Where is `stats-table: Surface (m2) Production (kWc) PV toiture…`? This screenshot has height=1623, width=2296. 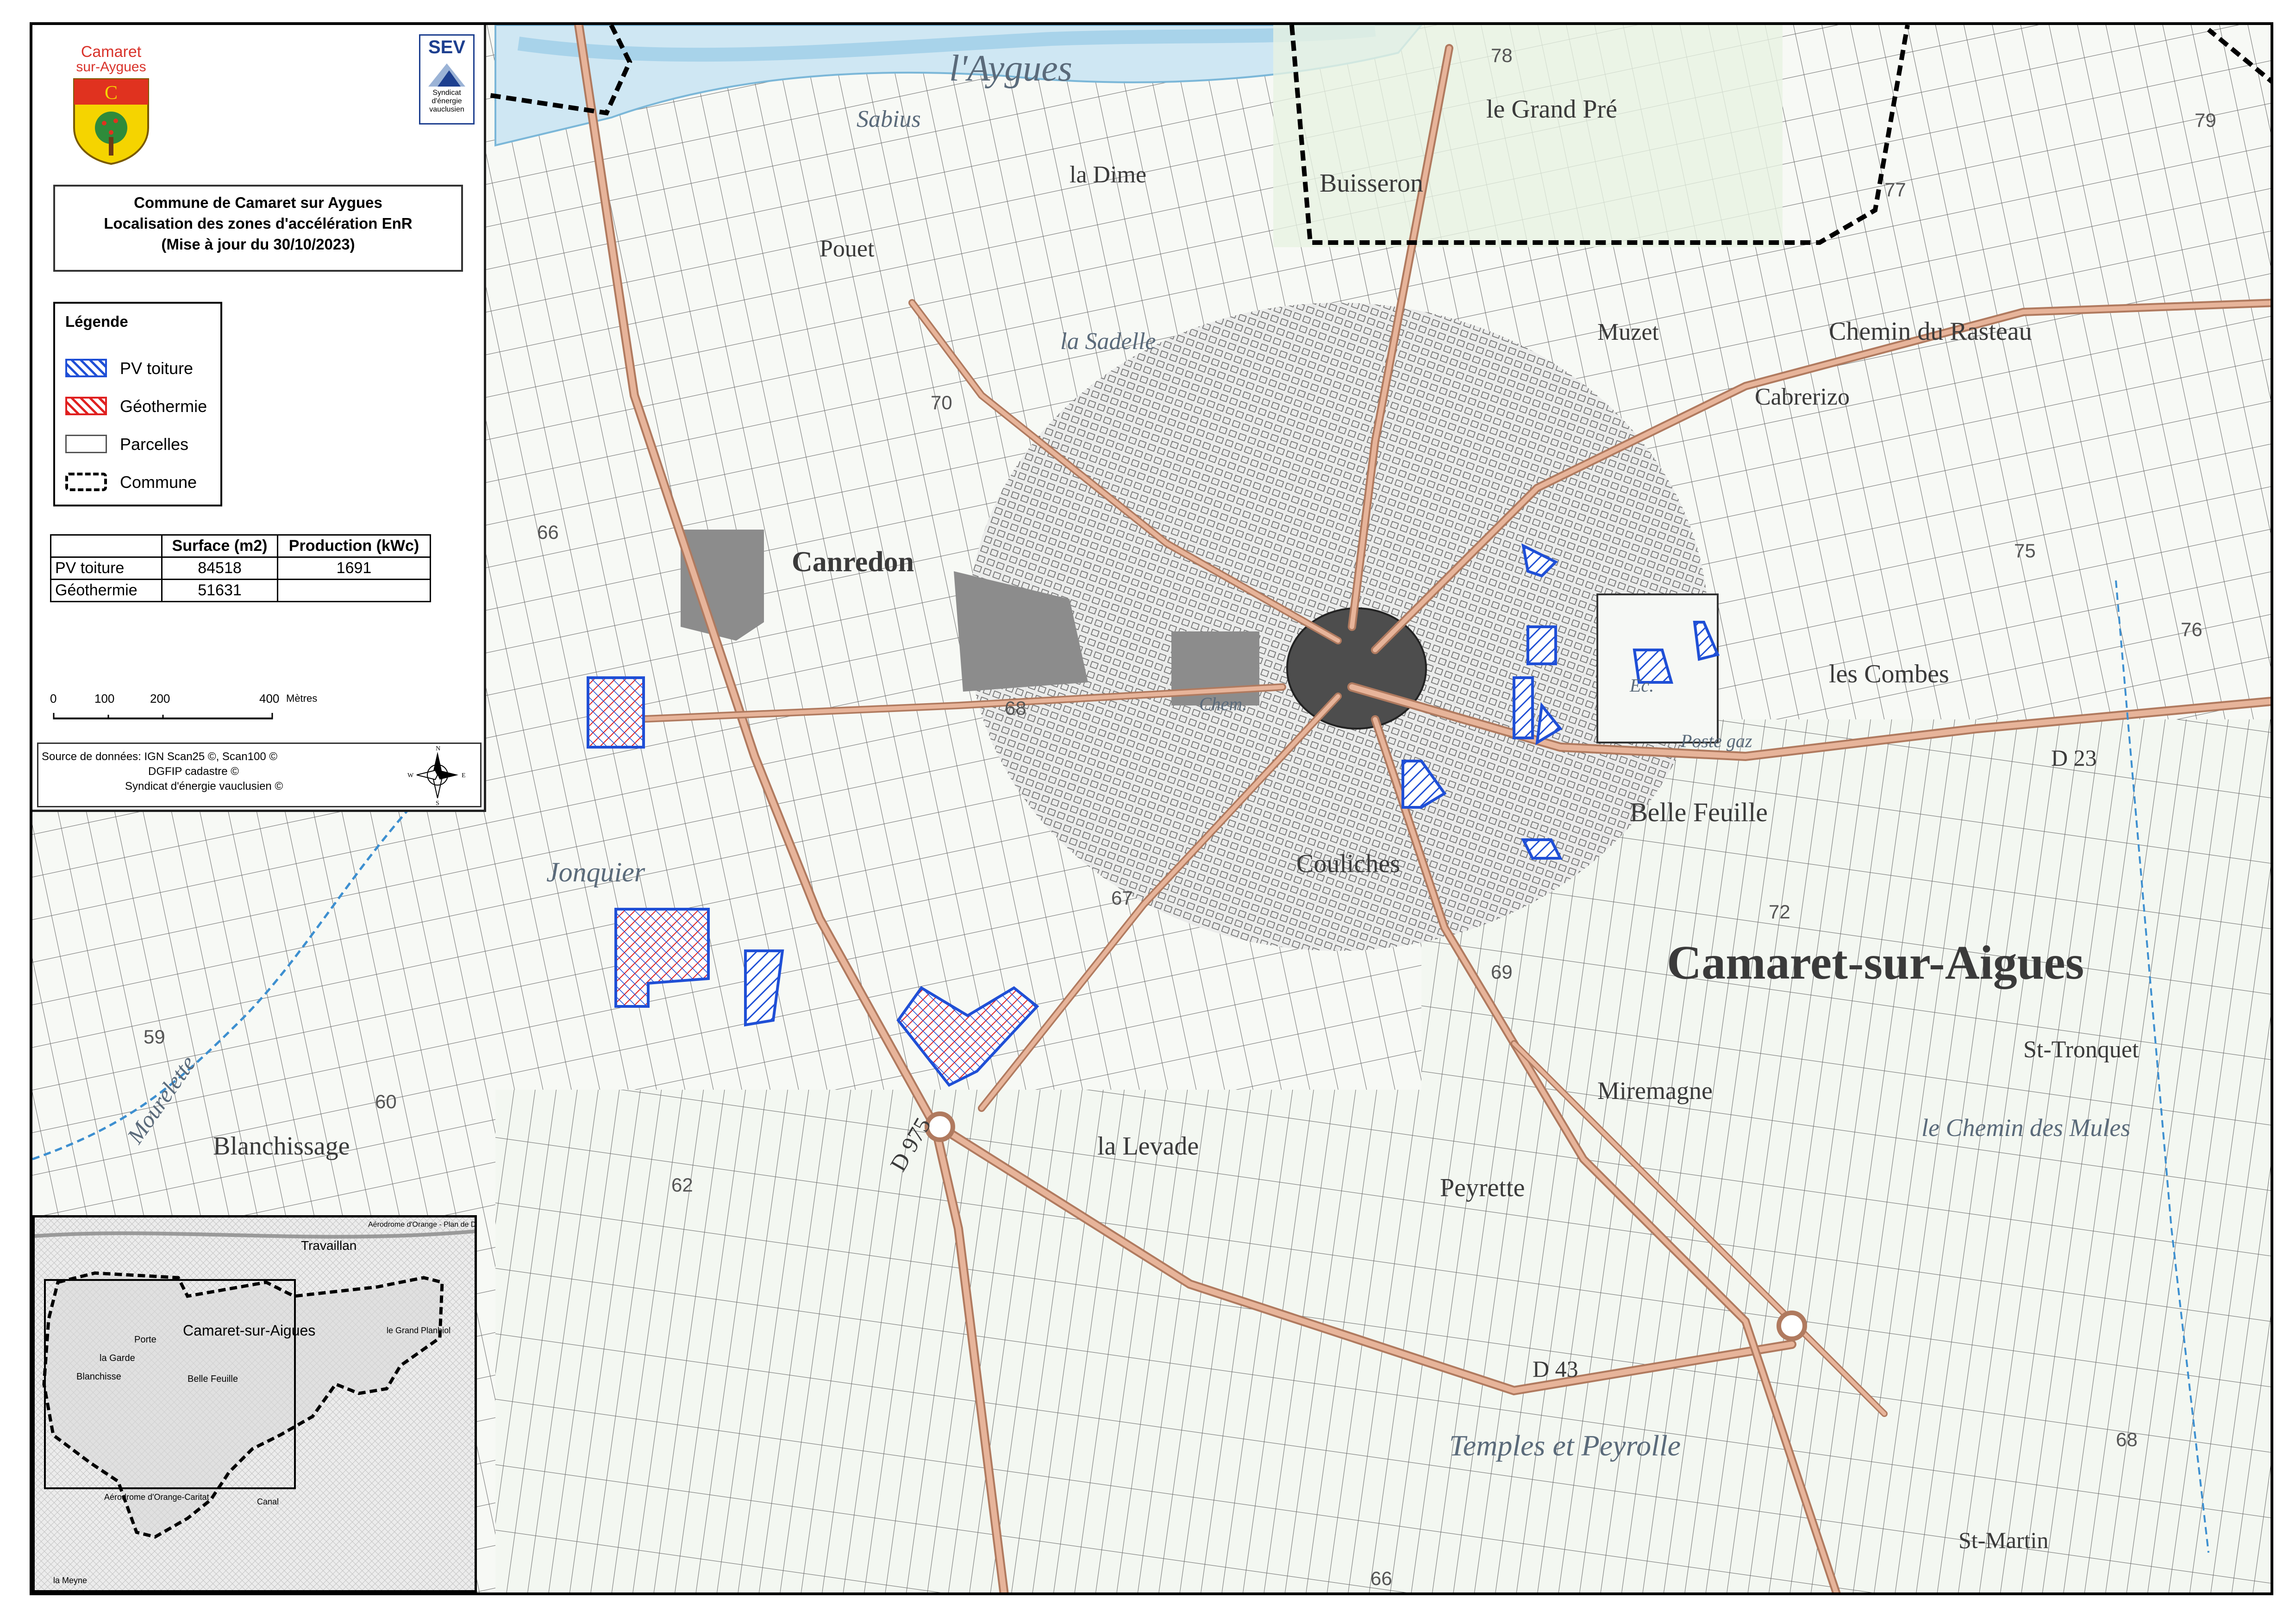 stats-table: Surface (m2) Production (kWc) PV toiture… is located at coordinates (241, 568).